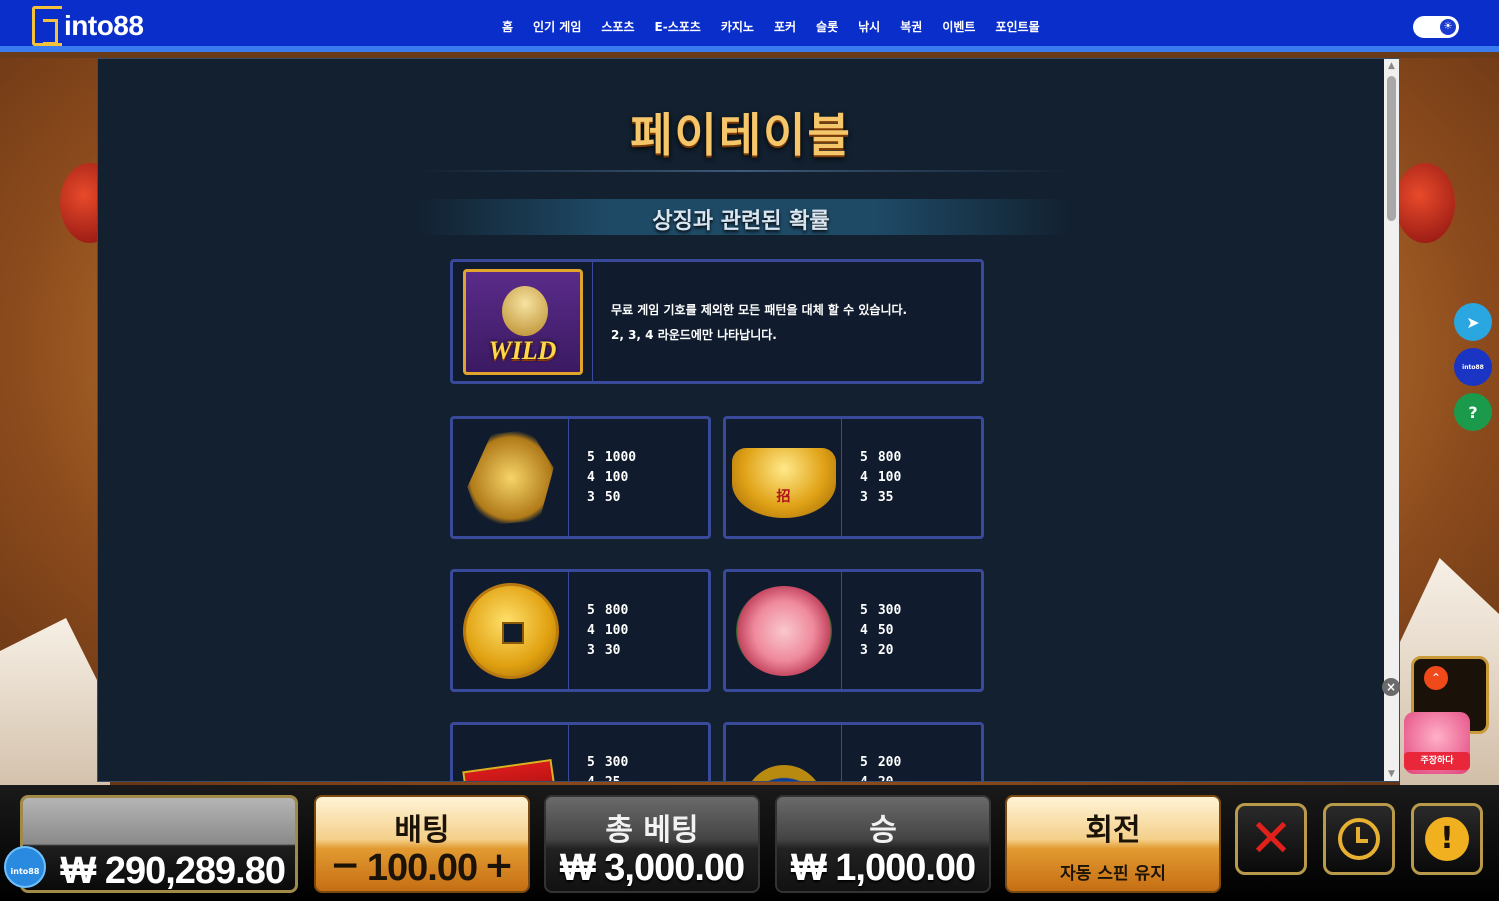  Describe the element at coordinates (1473, 412) in the screenshot. I see `chat-support-icon: ?` at that location.